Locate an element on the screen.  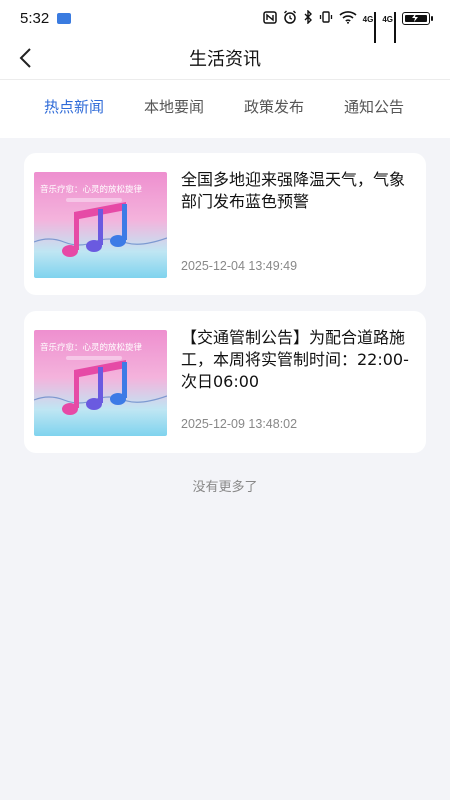
app-notification-icon is located at coordinates (64, 18).